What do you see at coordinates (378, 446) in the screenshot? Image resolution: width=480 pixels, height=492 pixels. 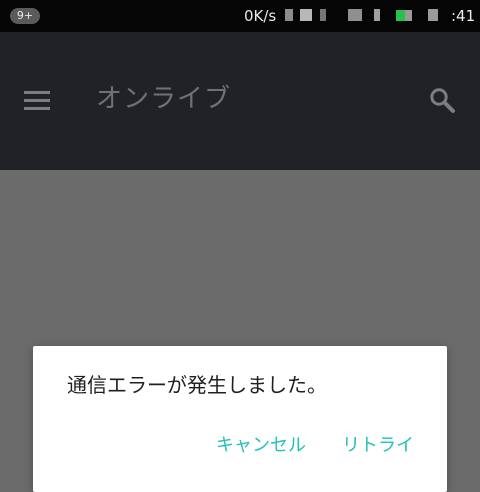 I see `retry-button: リトライ` at bounding box center [378, 446].